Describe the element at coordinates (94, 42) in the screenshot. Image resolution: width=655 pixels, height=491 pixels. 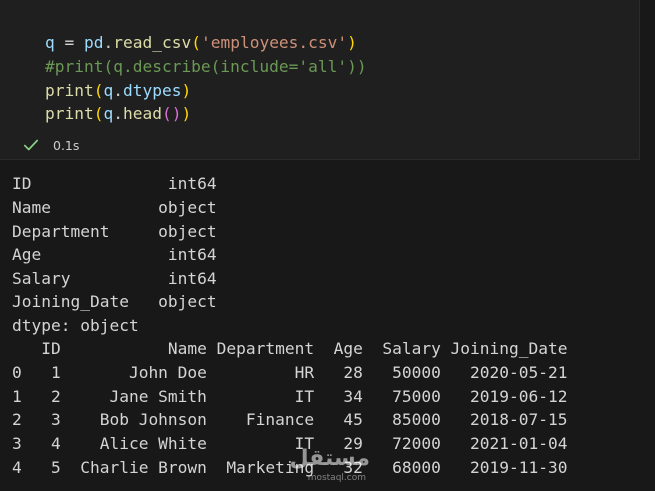
I see `code-token: pd` at that location.